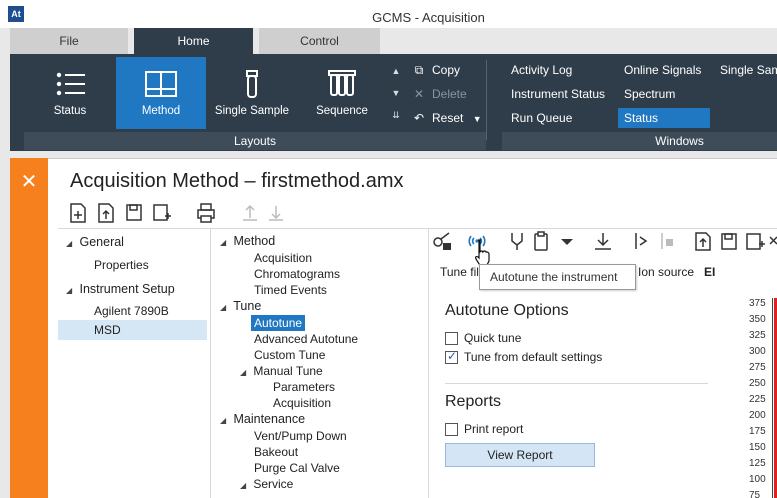  I want to click on copy-label: Copy, so click(446, 70).